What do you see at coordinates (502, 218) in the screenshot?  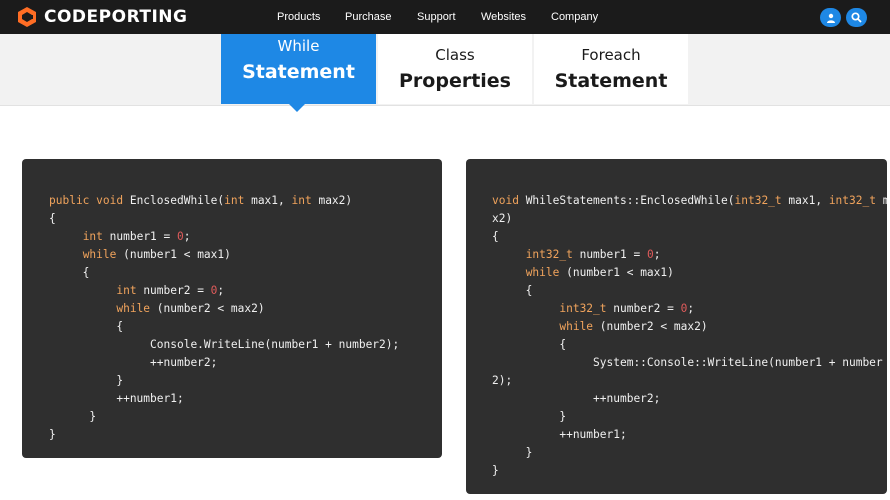 I see `code-token: x2)` at bounding box center [502, 218].